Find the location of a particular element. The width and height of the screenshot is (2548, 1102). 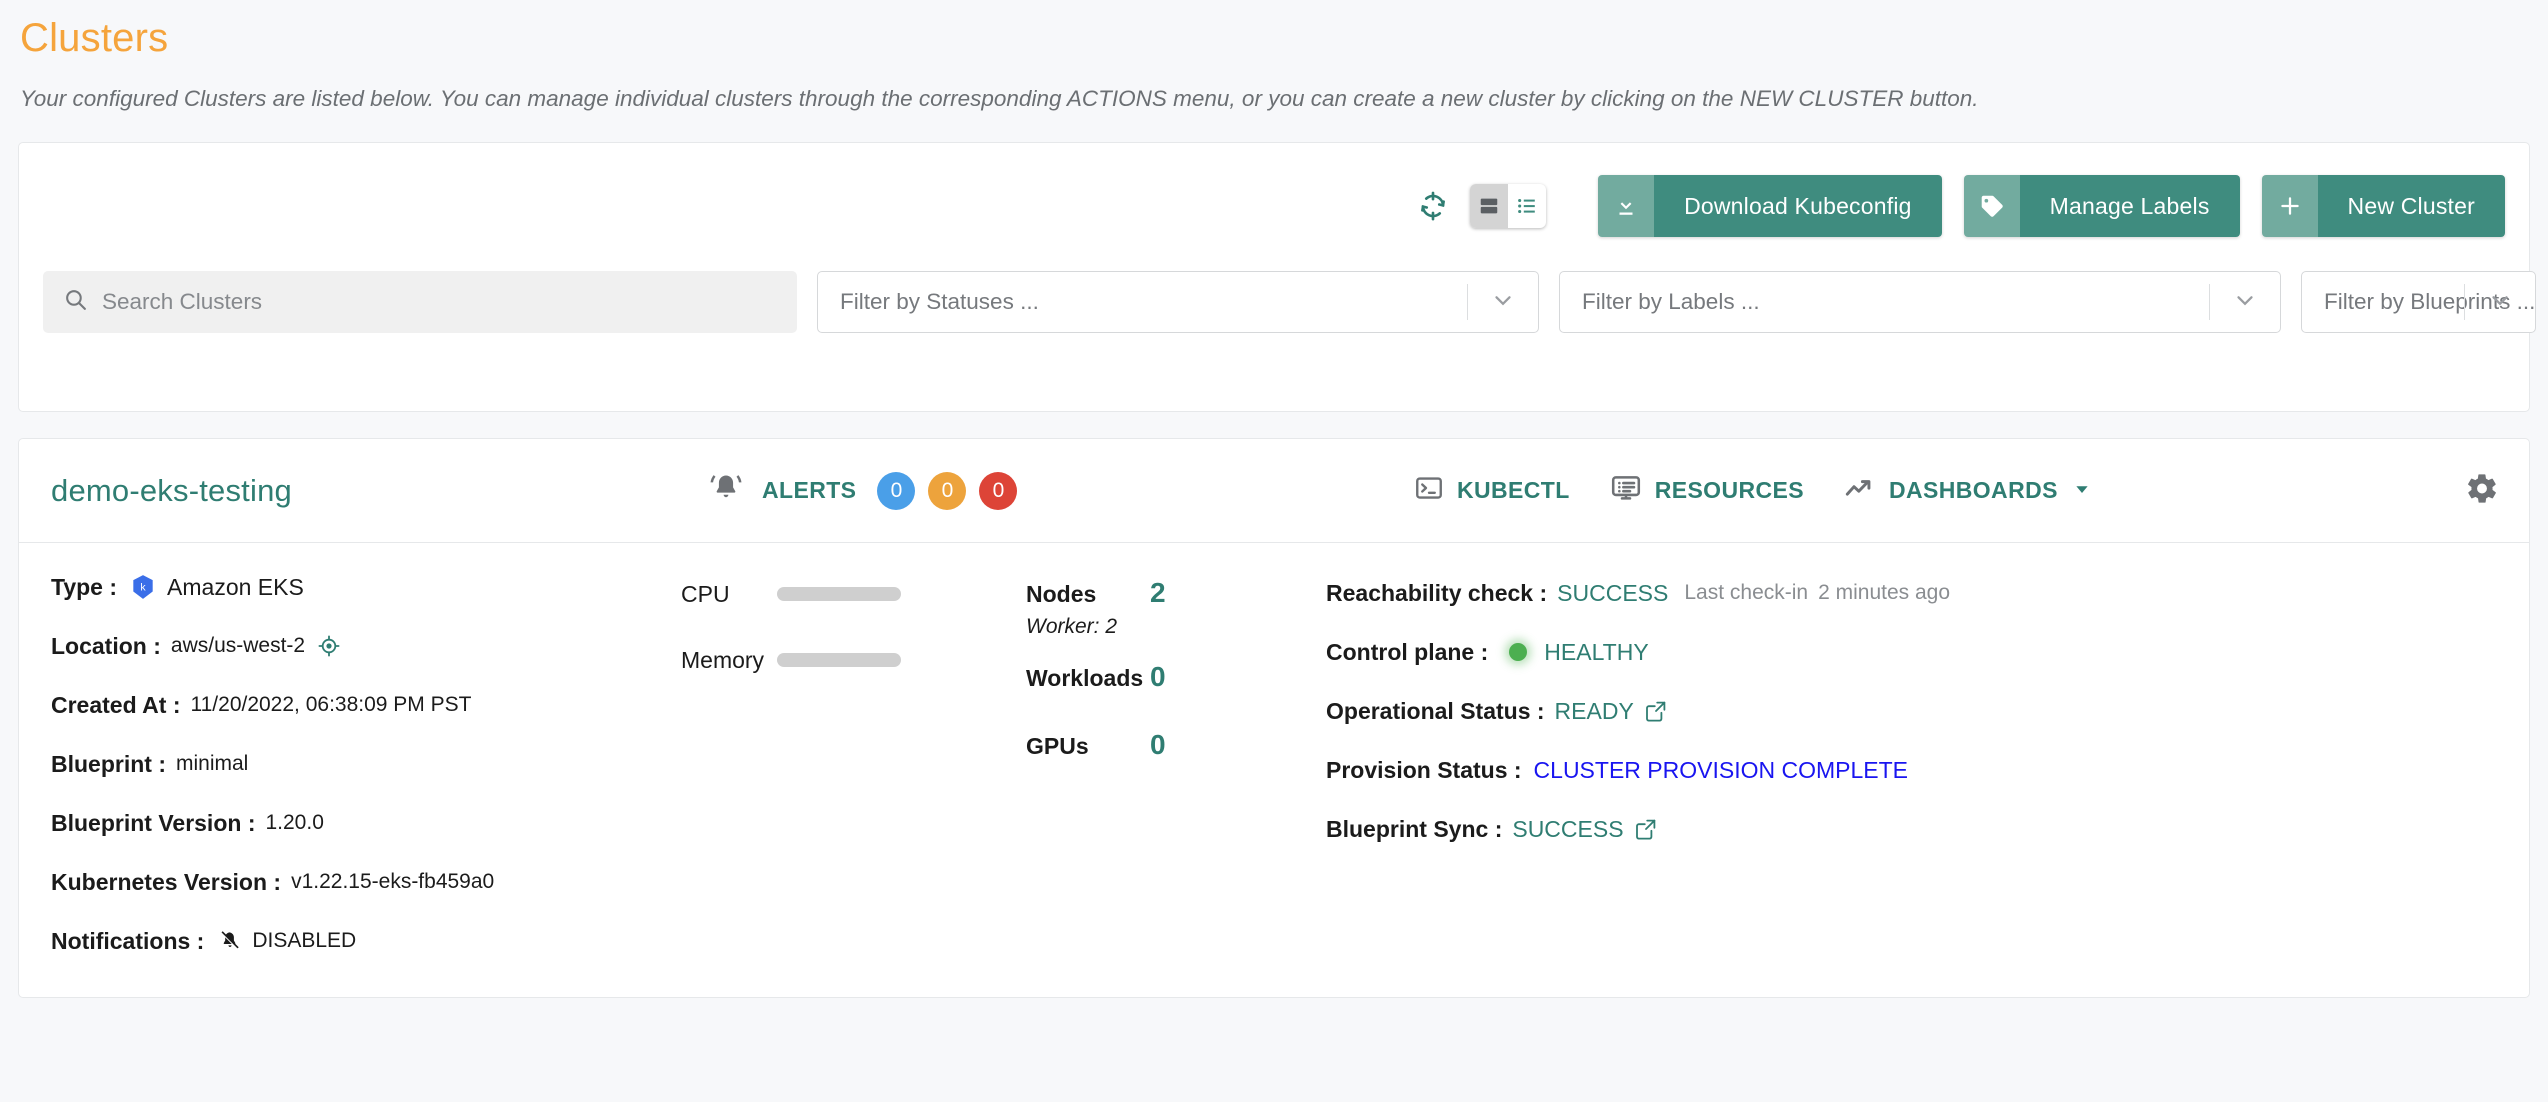

nodes-row: Nodes 2 is located at coordinates (1176, 593).